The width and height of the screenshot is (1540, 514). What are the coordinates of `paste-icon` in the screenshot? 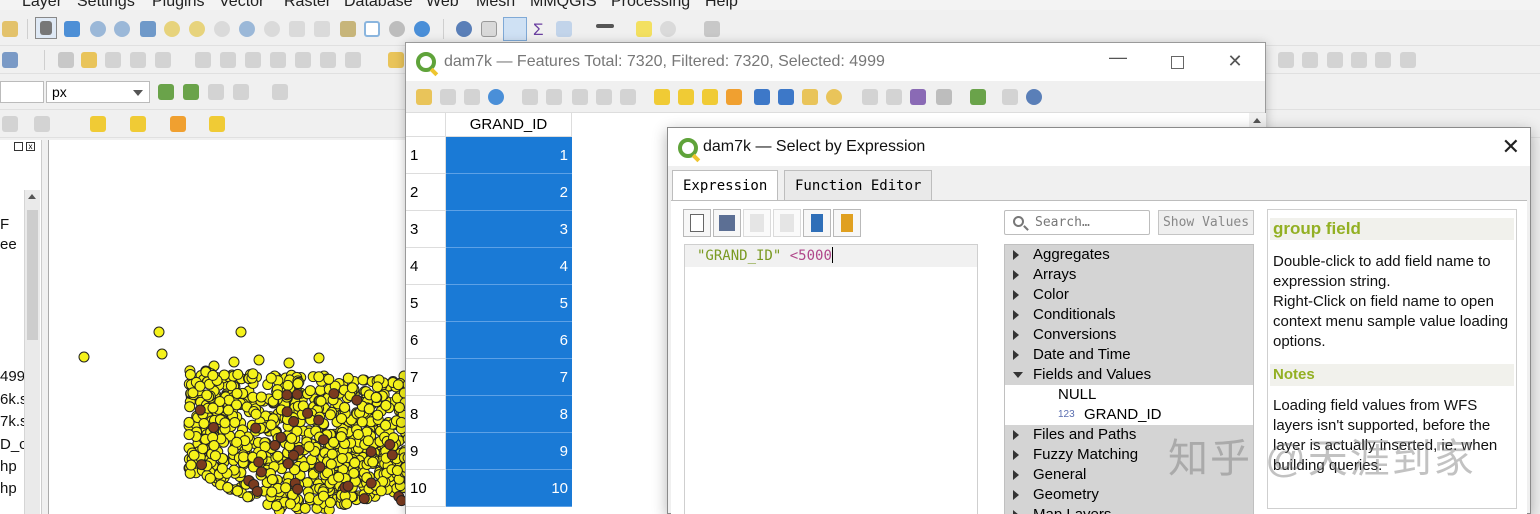 It's located at (303, 60).